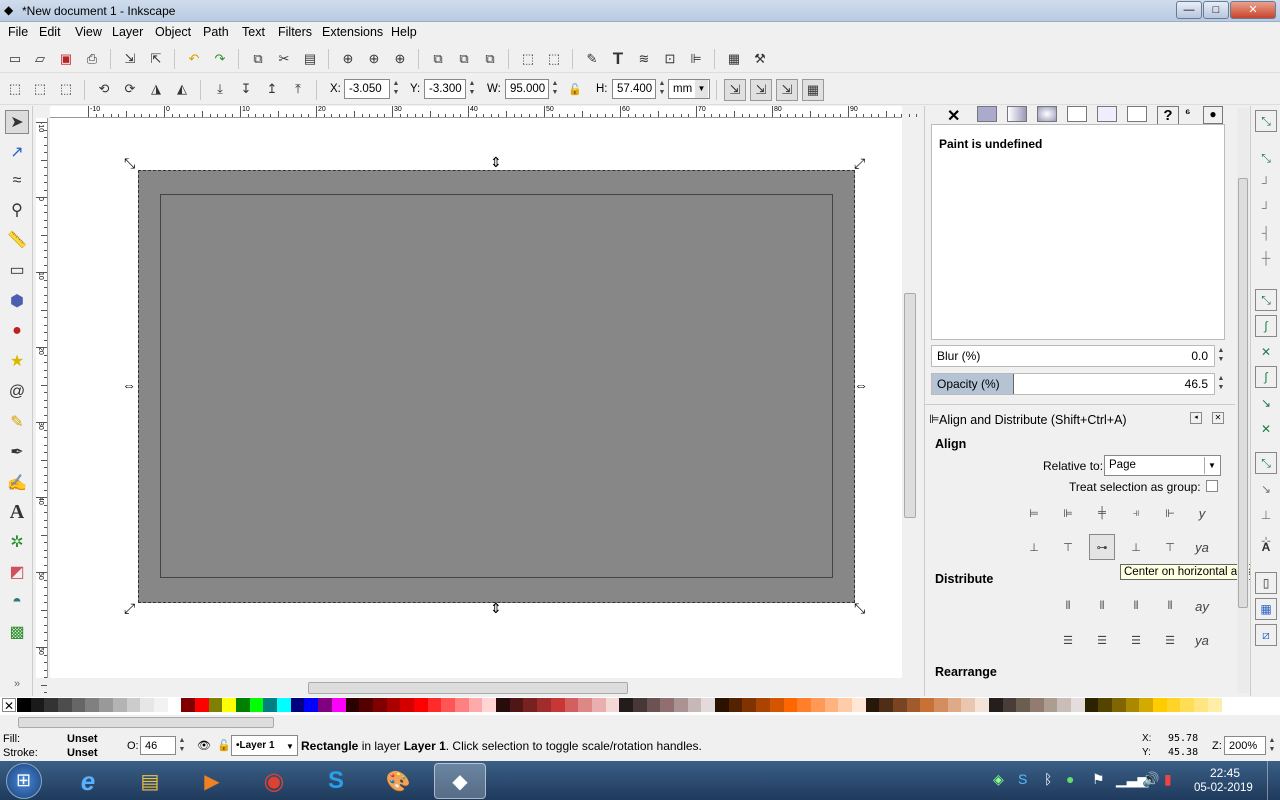 The width and height of the screenshot is (1280, 800). What do you see at coordinates (17, 572) in the screenshot?
I see `eraser-tool-icon: ◩` at bounding box center [17, 572].